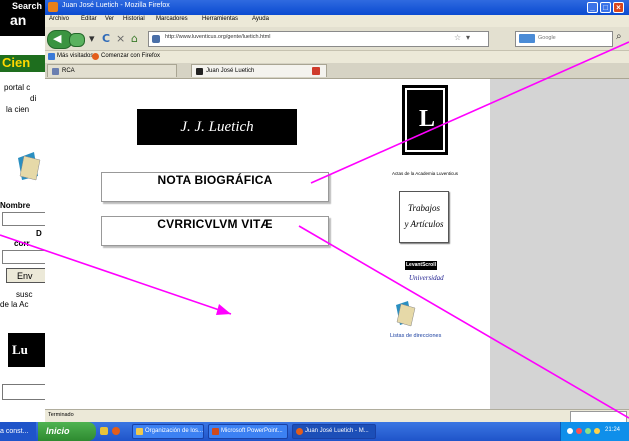 The image size is (629, 441). What do you see at coordinates (68, 71) in the screenshot?
I see `tab-label: RCA` at bounding box center [68, 71].